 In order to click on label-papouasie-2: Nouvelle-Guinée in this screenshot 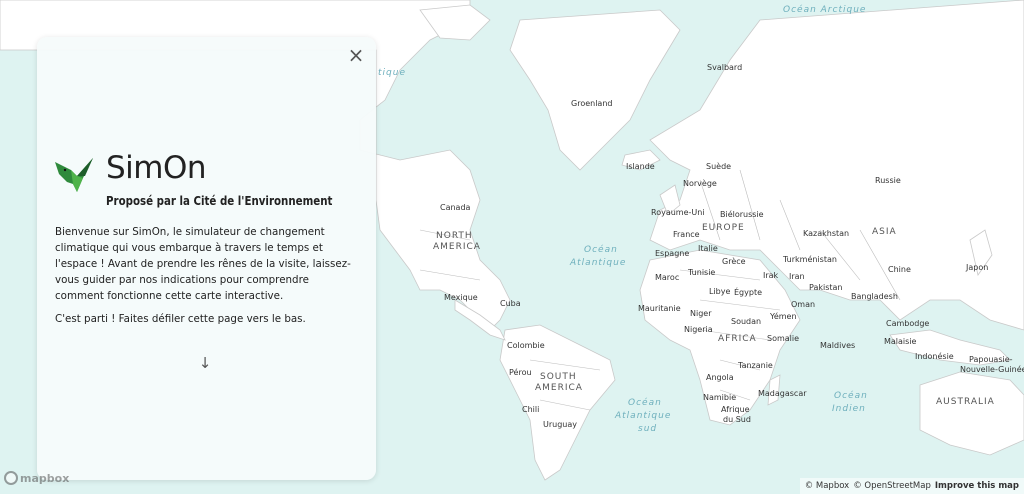, I will do `click(992, 369)`.